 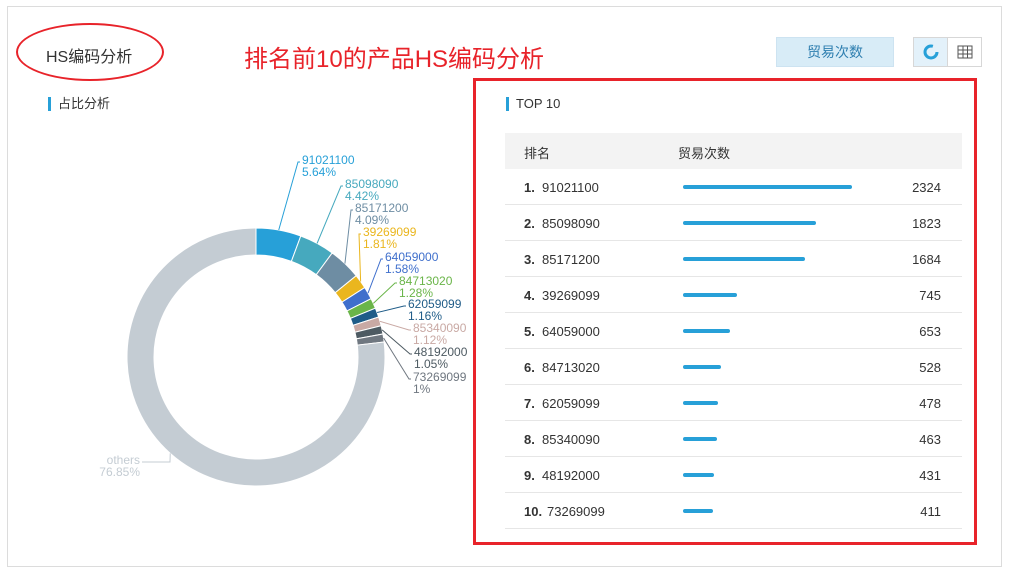 I want to click on table-row: 2. 85098090 1823, so click(x=733, y=223).